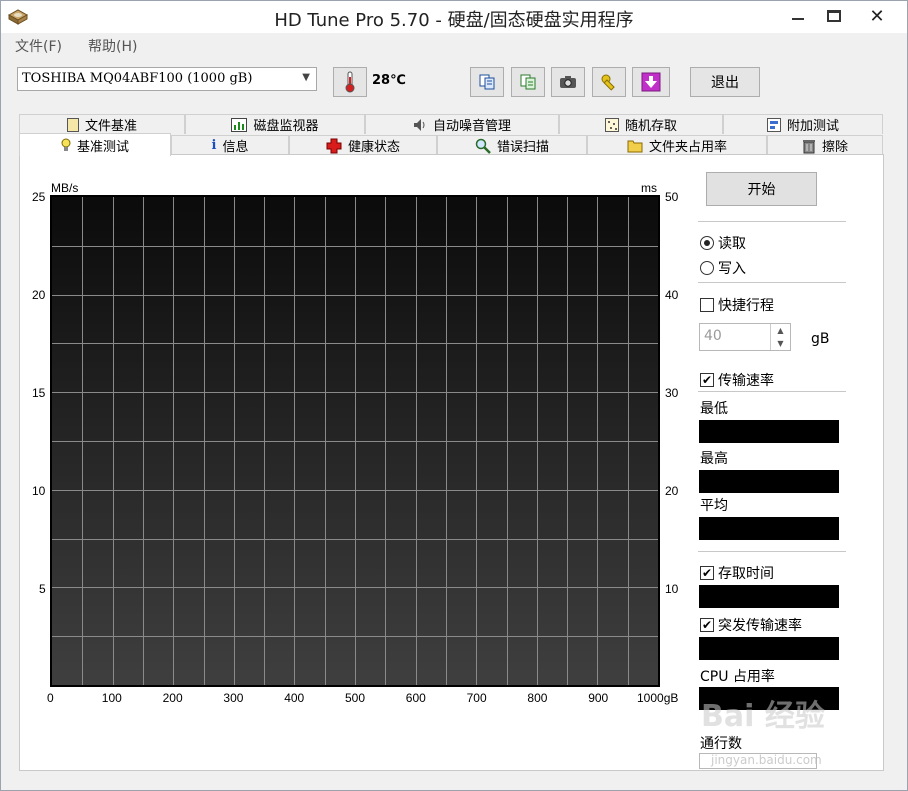 The width and height of the screenshot is (908, 791). Describe the element at coordinates (737, 305) in the screenshot. I see `short-stroke-checkbox: 快捷行程` at that location.